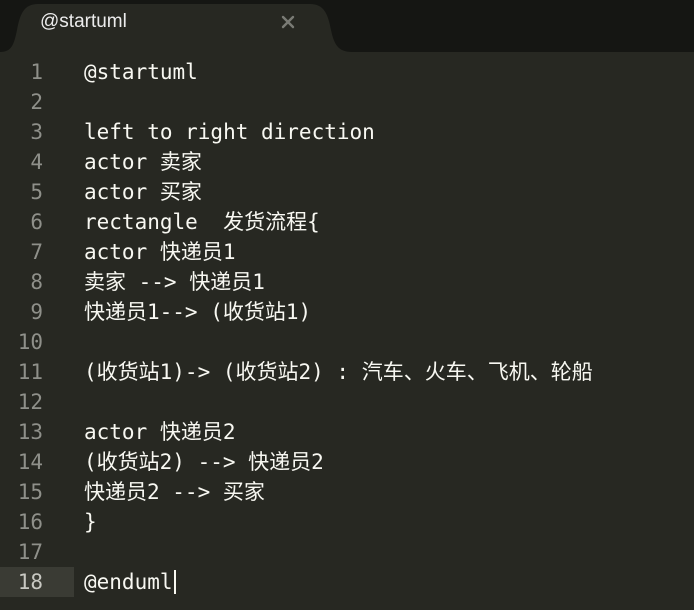 The image size is (694, 610). I want to click on code-text-content: 卖家 --> 快递员1, so click(174, 282).